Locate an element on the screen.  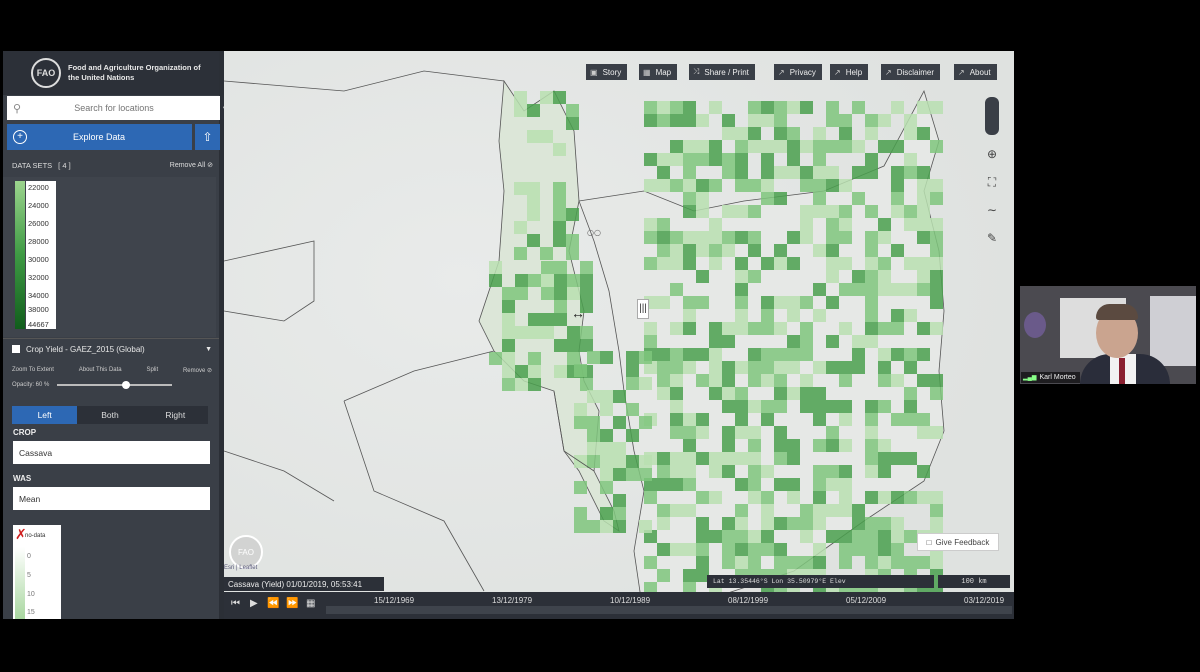
fao-logo: FAO is located at coordinates (46, 73).